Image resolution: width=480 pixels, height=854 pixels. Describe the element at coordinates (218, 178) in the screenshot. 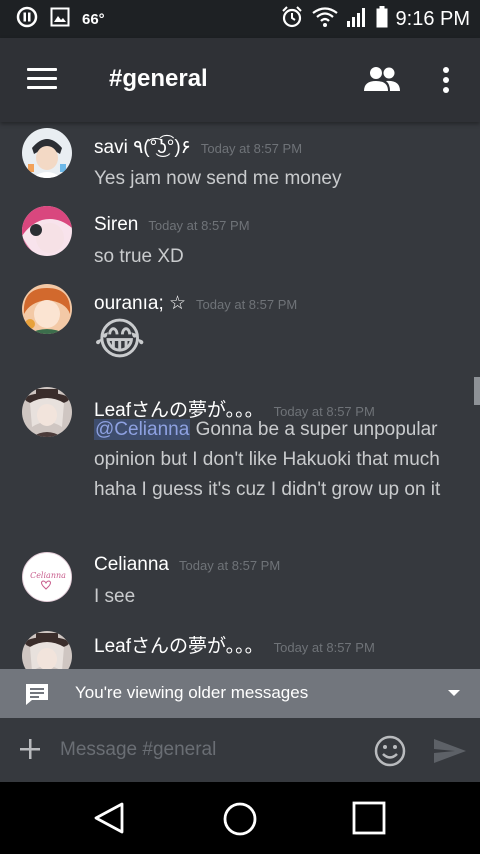

I see `message-text: Yes jam now send me money` at that location.